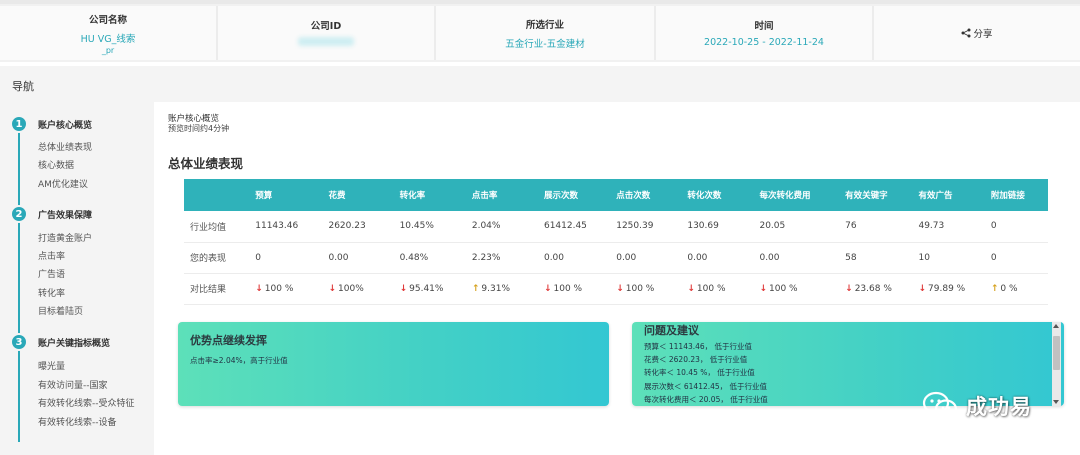  What do you see at coordinates (546, 33) in the screenshot?
I see `industry-cell: 所选行业 五金行业-五金建材` at bounding box center [546, 33].